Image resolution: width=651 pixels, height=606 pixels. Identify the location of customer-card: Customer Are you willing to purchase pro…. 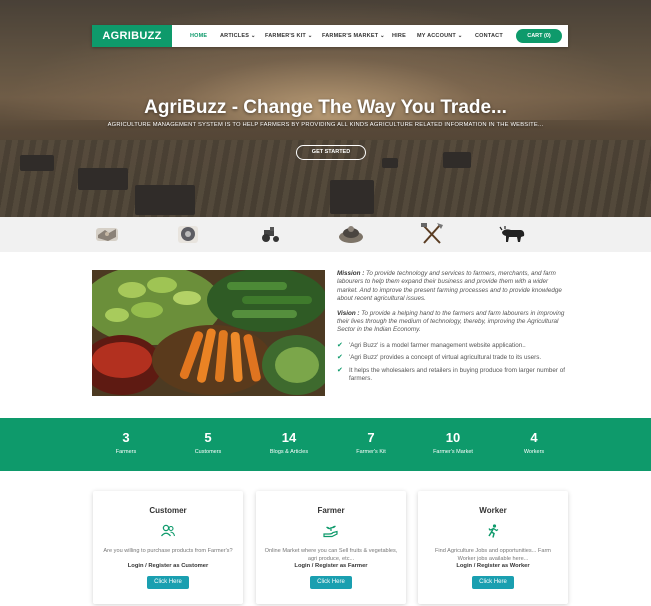
(168, 547).